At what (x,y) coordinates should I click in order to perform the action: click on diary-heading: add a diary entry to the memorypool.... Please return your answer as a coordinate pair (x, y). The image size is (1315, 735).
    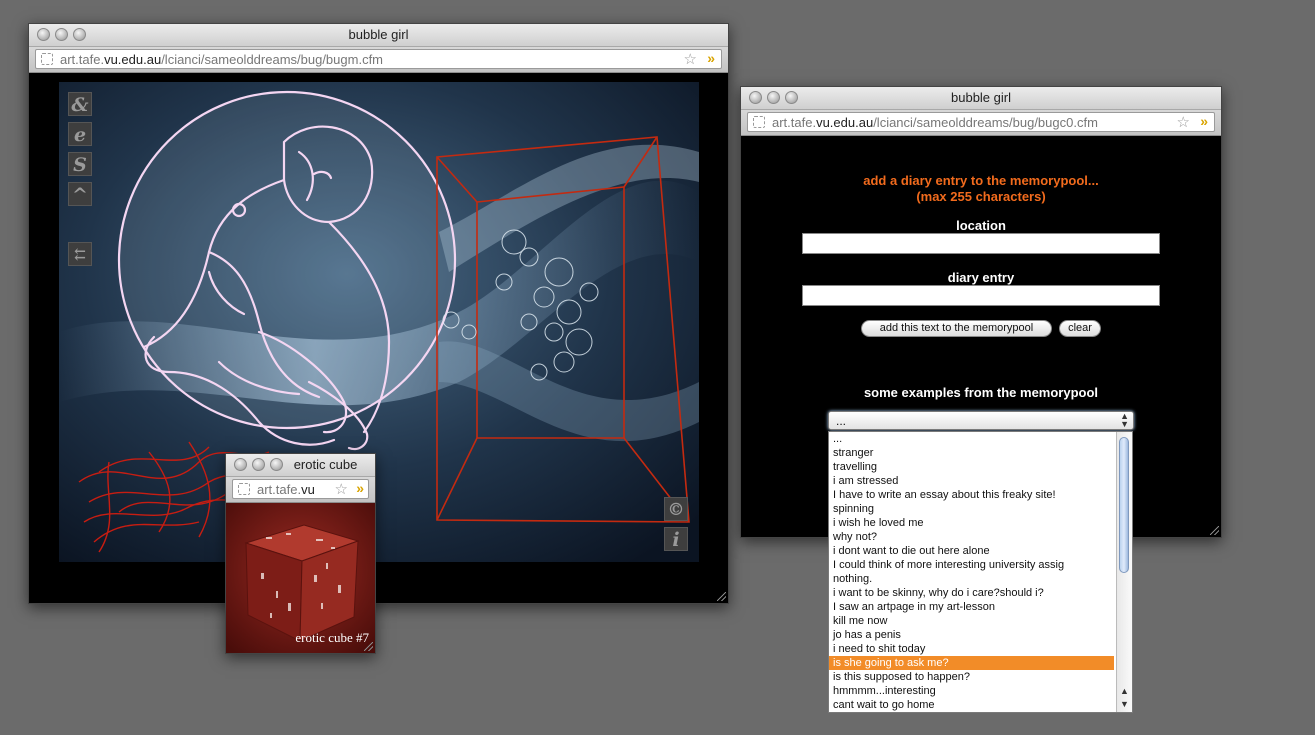
    Looking at the image, I should click on (981, 180).